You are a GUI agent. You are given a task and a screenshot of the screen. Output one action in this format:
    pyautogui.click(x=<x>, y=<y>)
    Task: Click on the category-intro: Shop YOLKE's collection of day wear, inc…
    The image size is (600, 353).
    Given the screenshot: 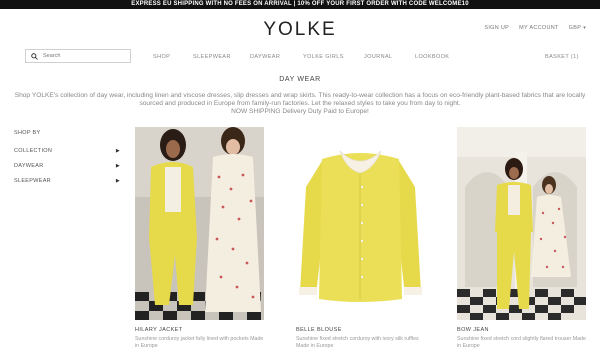 What is the action you would take?
    pyautogui.click(x=300, y=104)
    